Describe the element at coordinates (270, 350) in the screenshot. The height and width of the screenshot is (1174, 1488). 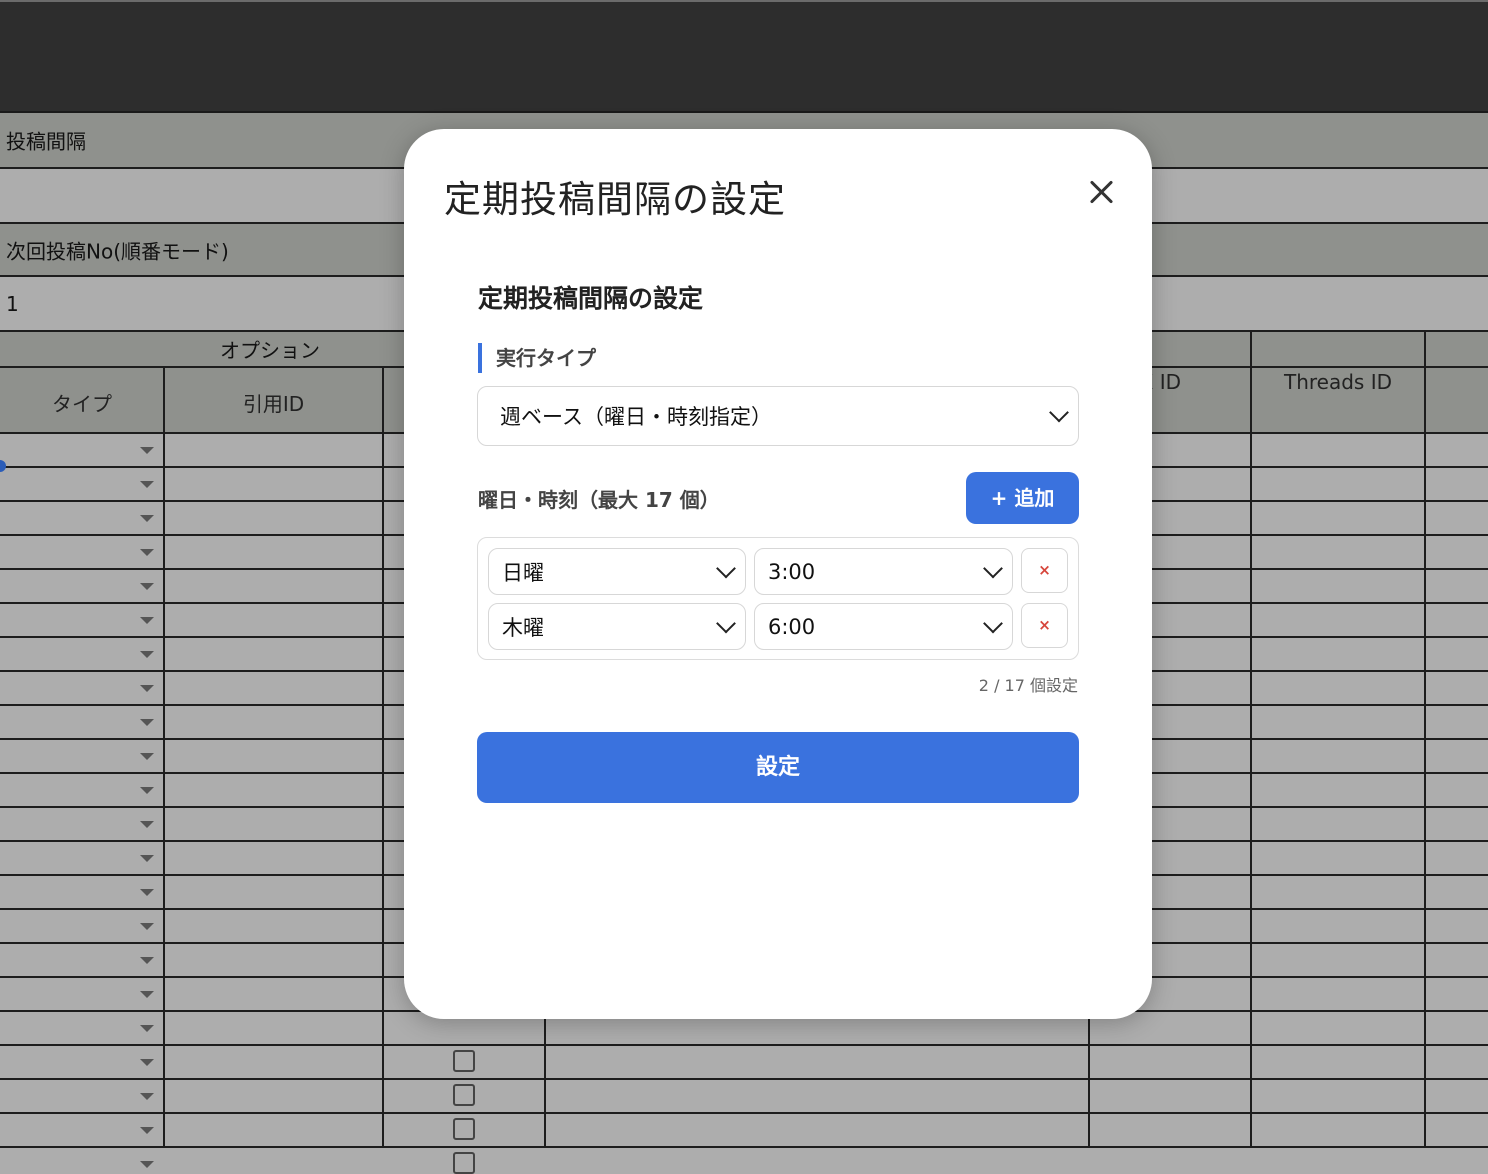
I see `group-header-options: オプション` at that location.